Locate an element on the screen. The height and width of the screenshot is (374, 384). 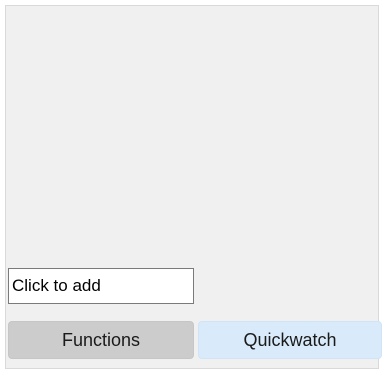
tab-quickwatch-label: Quickwatch is located at coordinates (290, 339).